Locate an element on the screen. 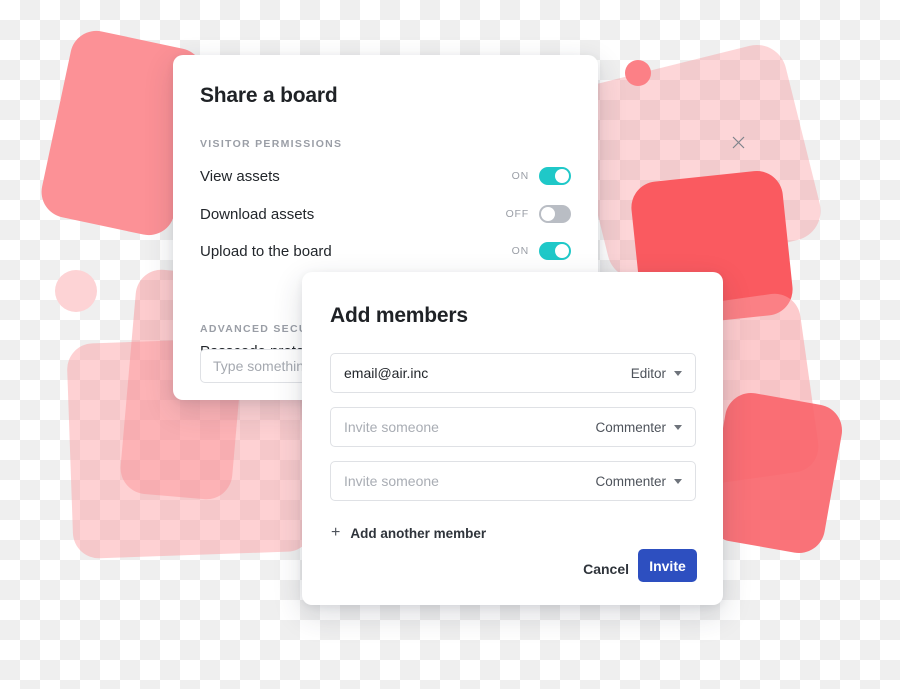  member-role-select: Editor is located at coordinates (656, 373).